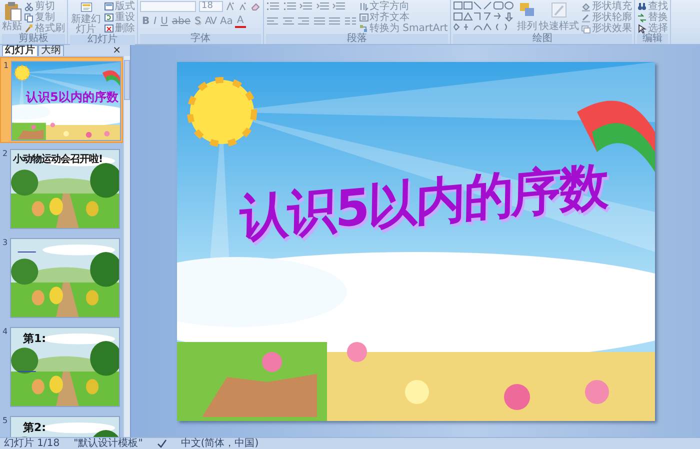 This screenshot has height=449, width=700. Describe the element at coordinates (319, 21) in the screenshot. I see `justify-icon` at that location.